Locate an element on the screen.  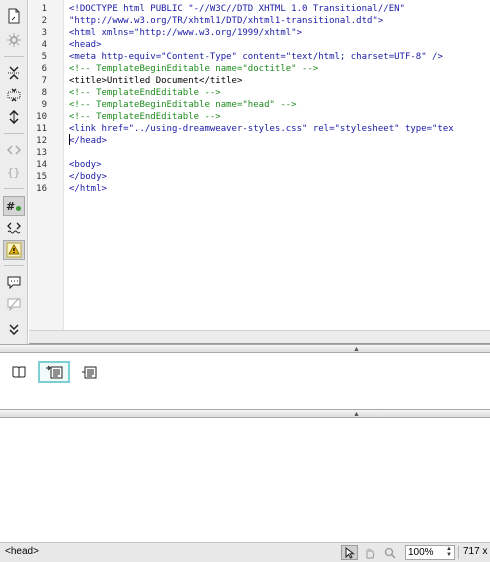
line-number: 12 is located at coordinates (41, 141).